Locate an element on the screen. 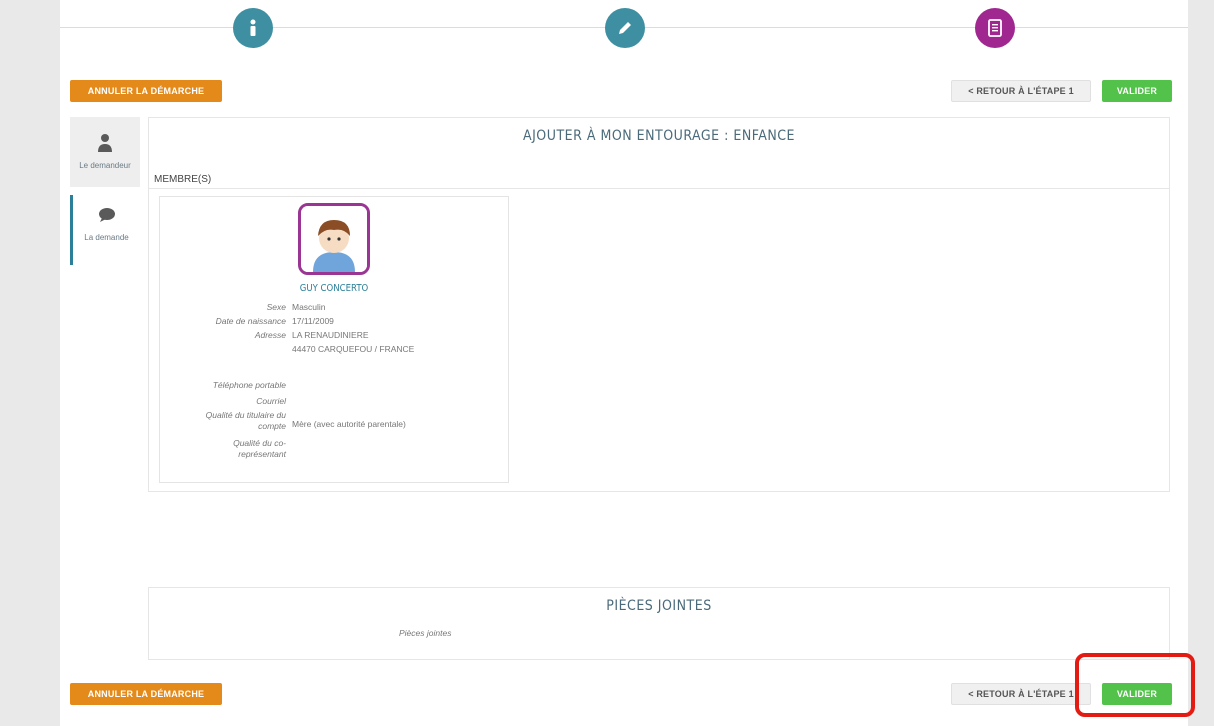 The width and height of the screenshot is (1214, 726). field-holder-quality: Qualité du titulaire du compte is located at coordinates (223, 422).